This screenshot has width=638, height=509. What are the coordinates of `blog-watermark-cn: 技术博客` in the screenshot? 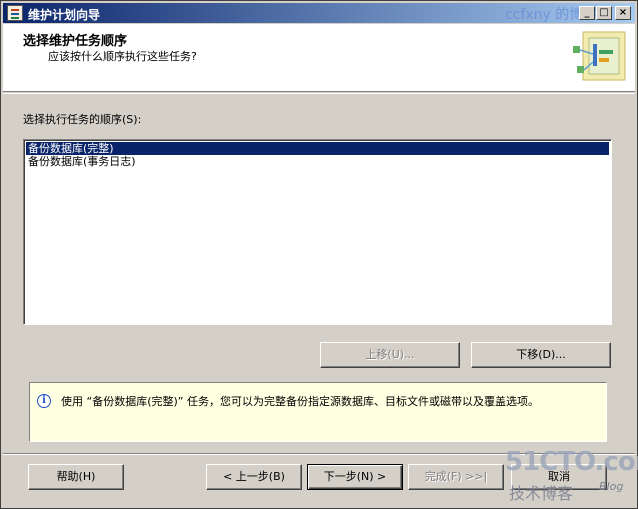 It's located at (541, 493).